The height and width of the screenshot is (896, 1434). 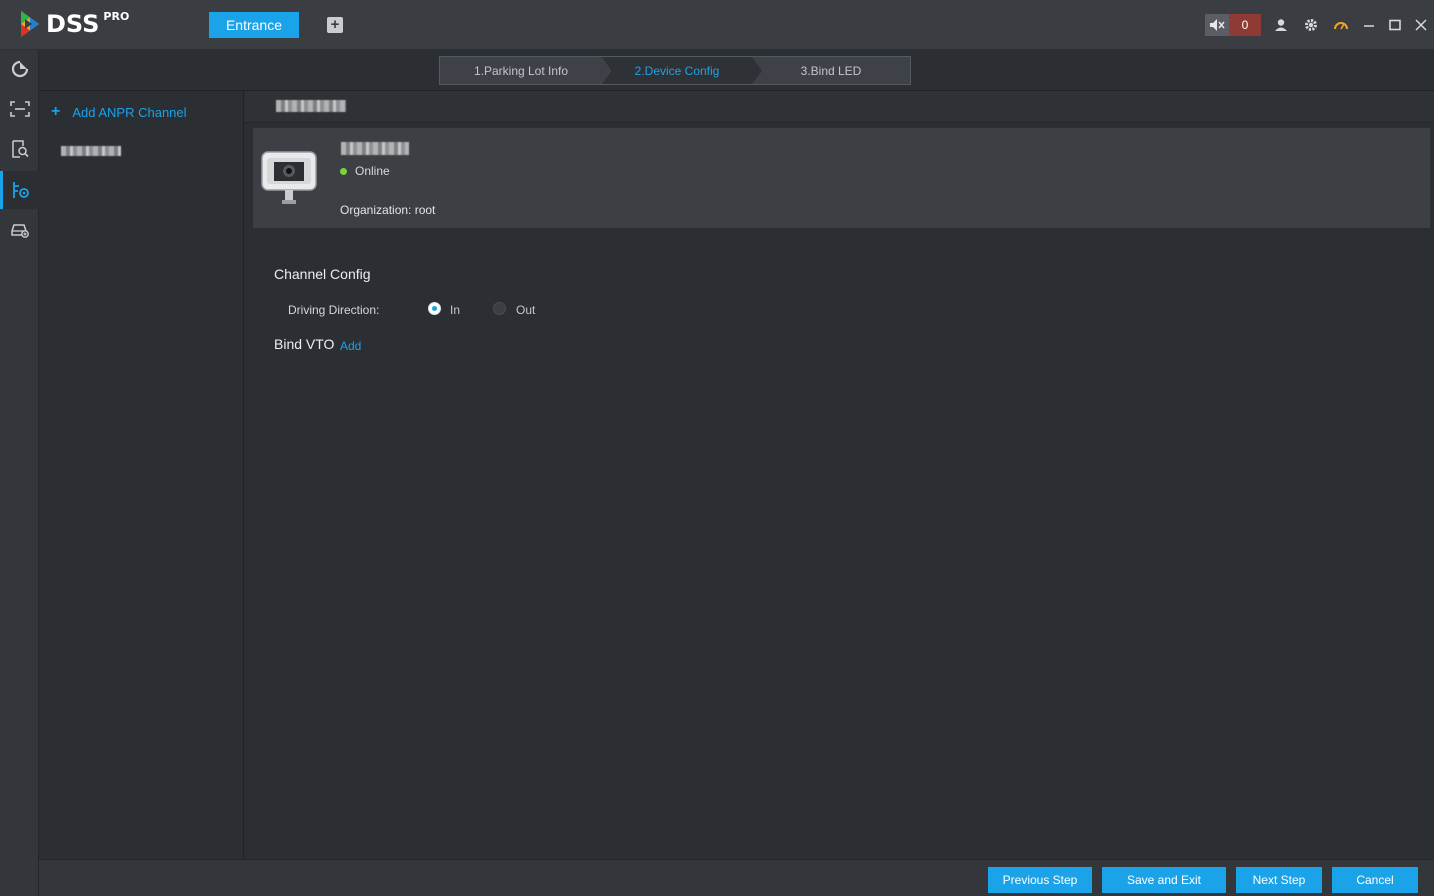 What do you see at coordinates (350, 346) in the screenshot?
I see `bind-vto-add-link: Add` at bounding box center [350, 346].